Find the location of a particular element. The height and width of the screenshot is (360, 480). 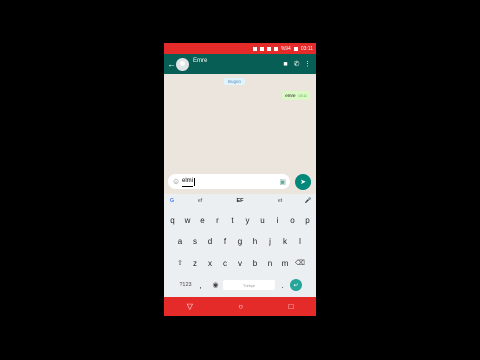

message-text: emre is located at coordinates (290, 95).